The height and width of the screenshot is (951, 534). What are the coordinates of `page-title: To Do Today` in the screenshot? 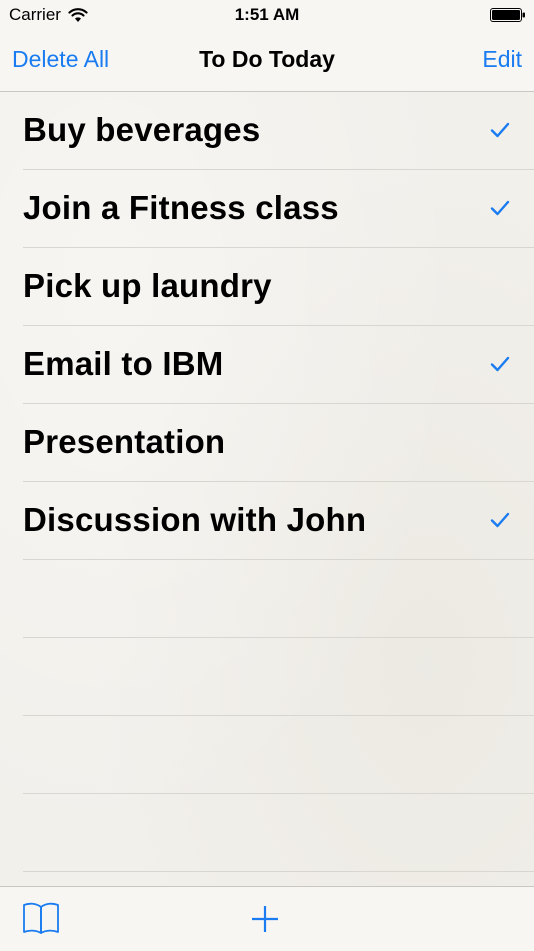 It's located at (267, 59).